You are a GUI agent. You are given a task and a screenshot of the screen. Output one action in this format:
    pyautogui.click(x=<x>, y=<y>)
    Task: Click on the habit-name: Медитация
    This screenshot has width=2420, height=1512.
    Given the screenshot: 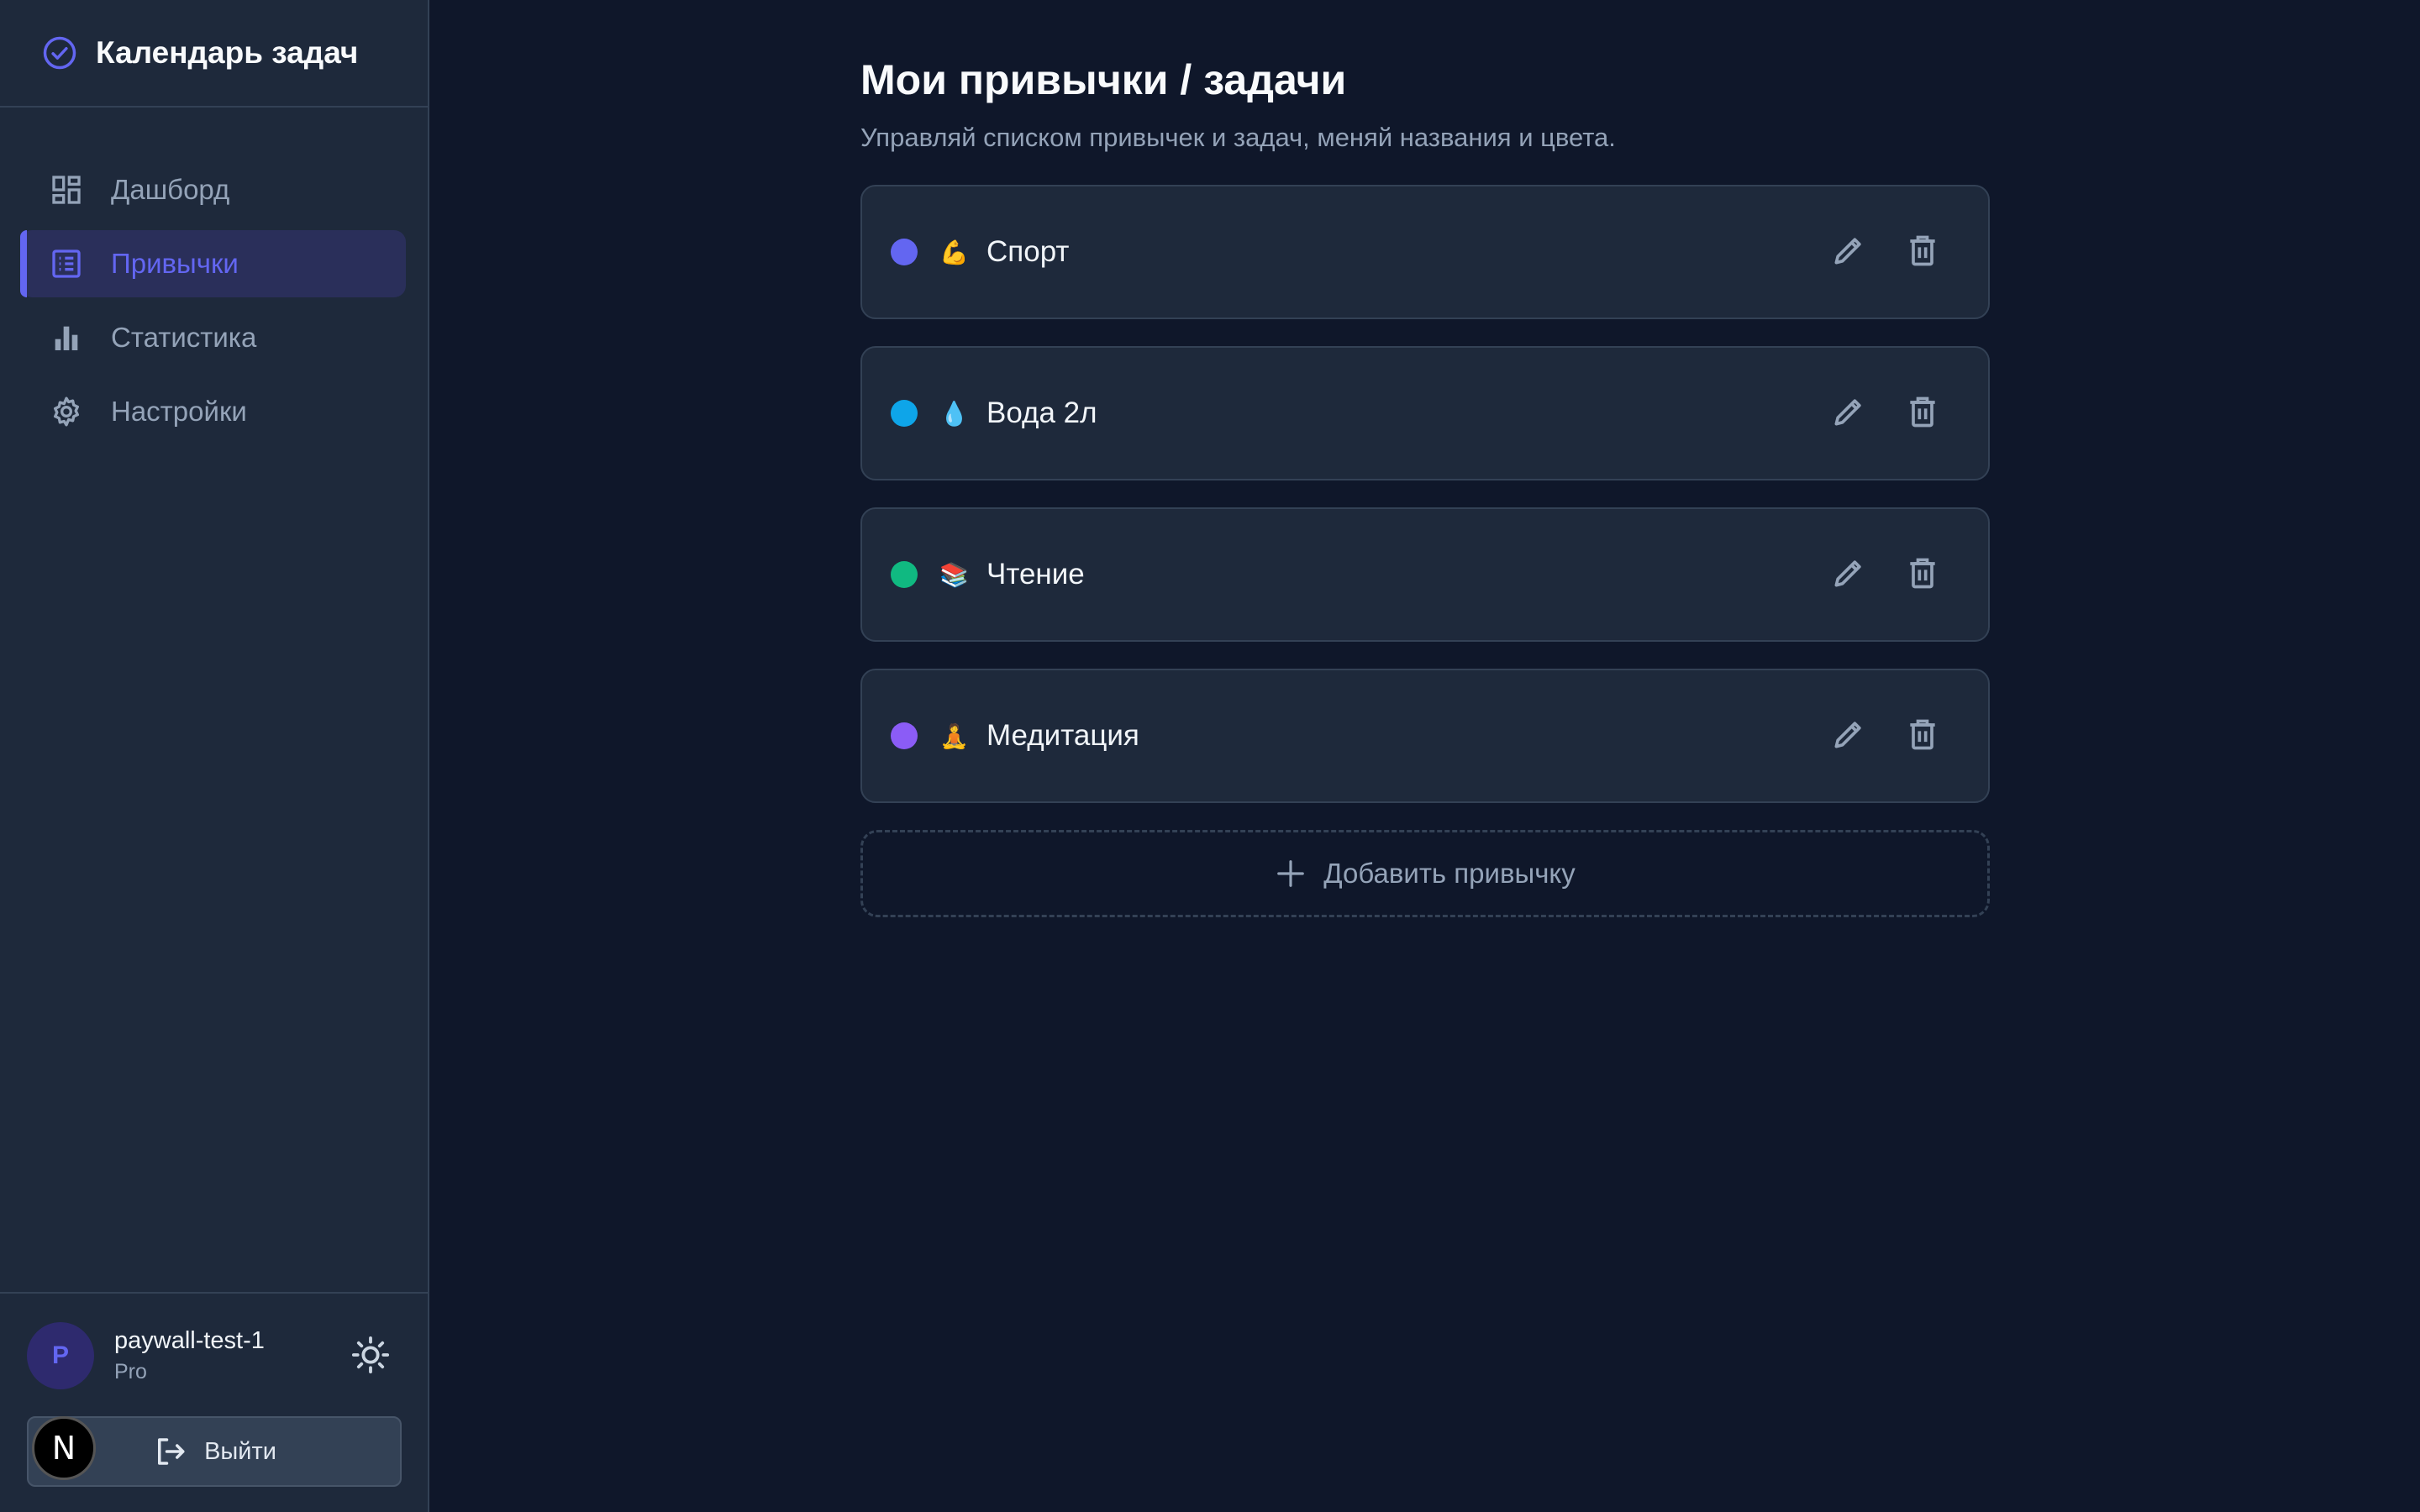 What is the action you would take?
    pyautogui.click(x=1062, y=735)
    